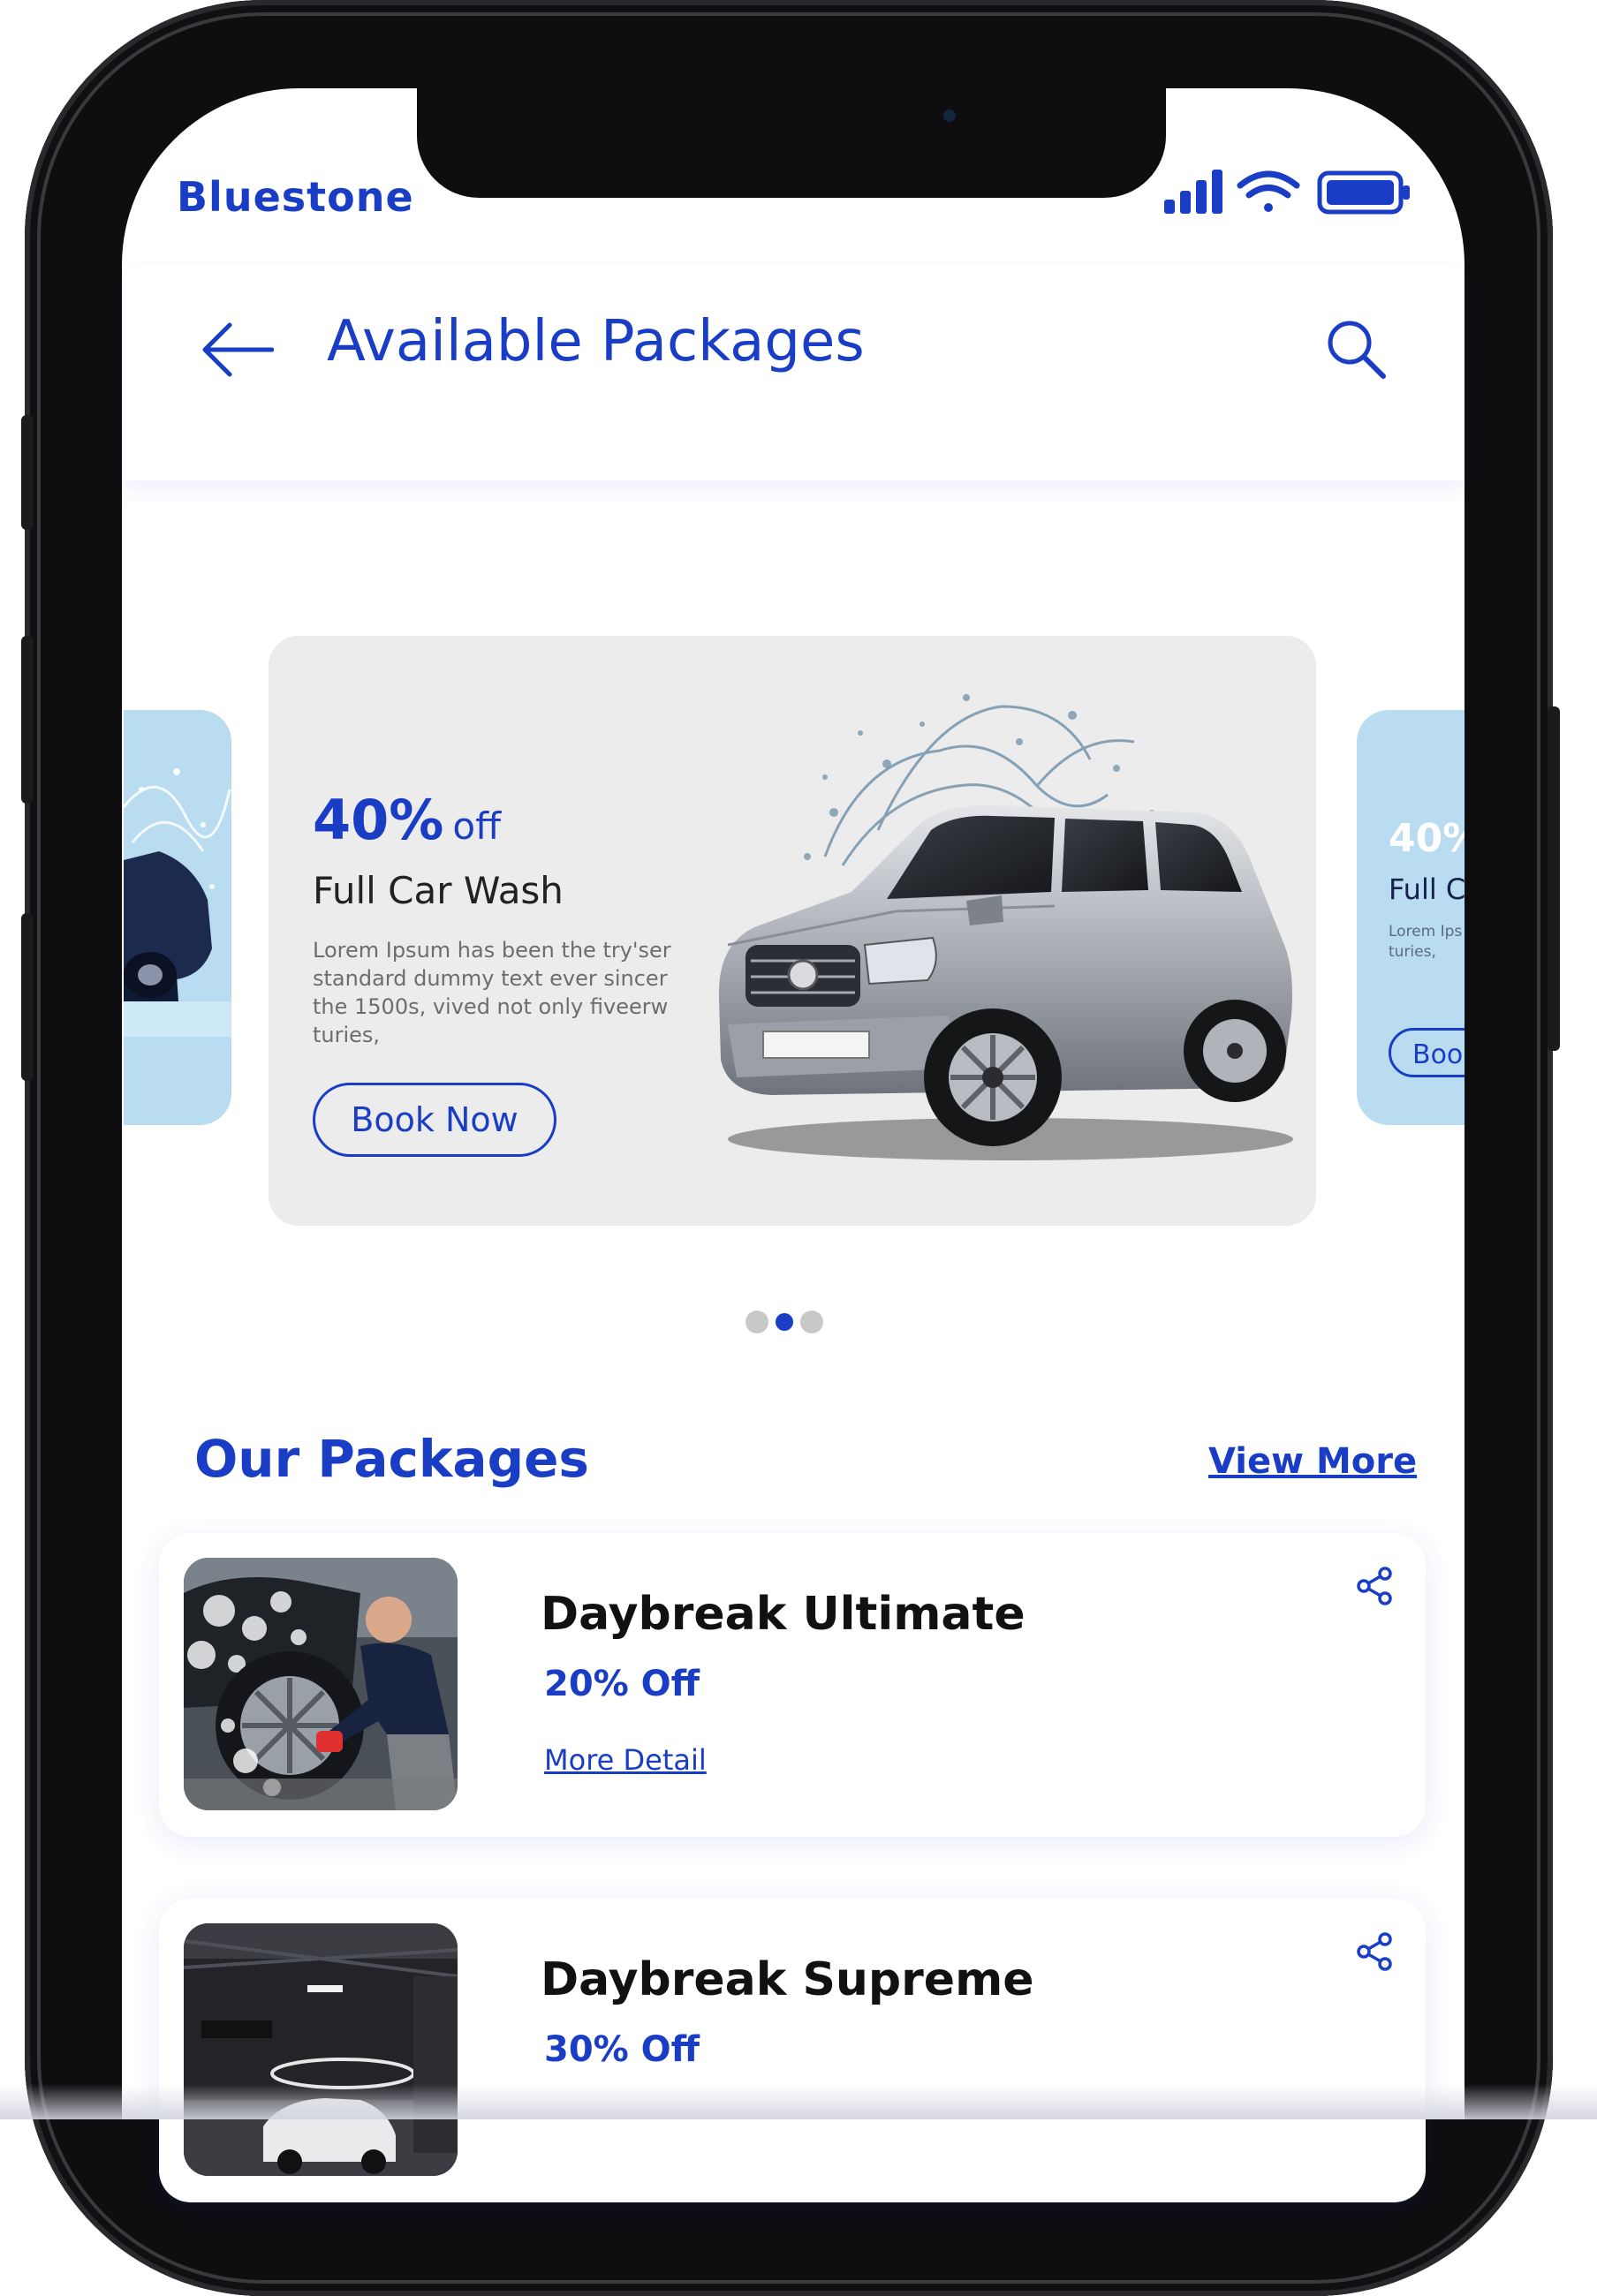 Image resolution: width=1597 pixels, height=2296 pixels. What do you see at coordinates (27, 473) in the screenshot?
I see `phone-mute-switch` at bounding box center [27, 473].